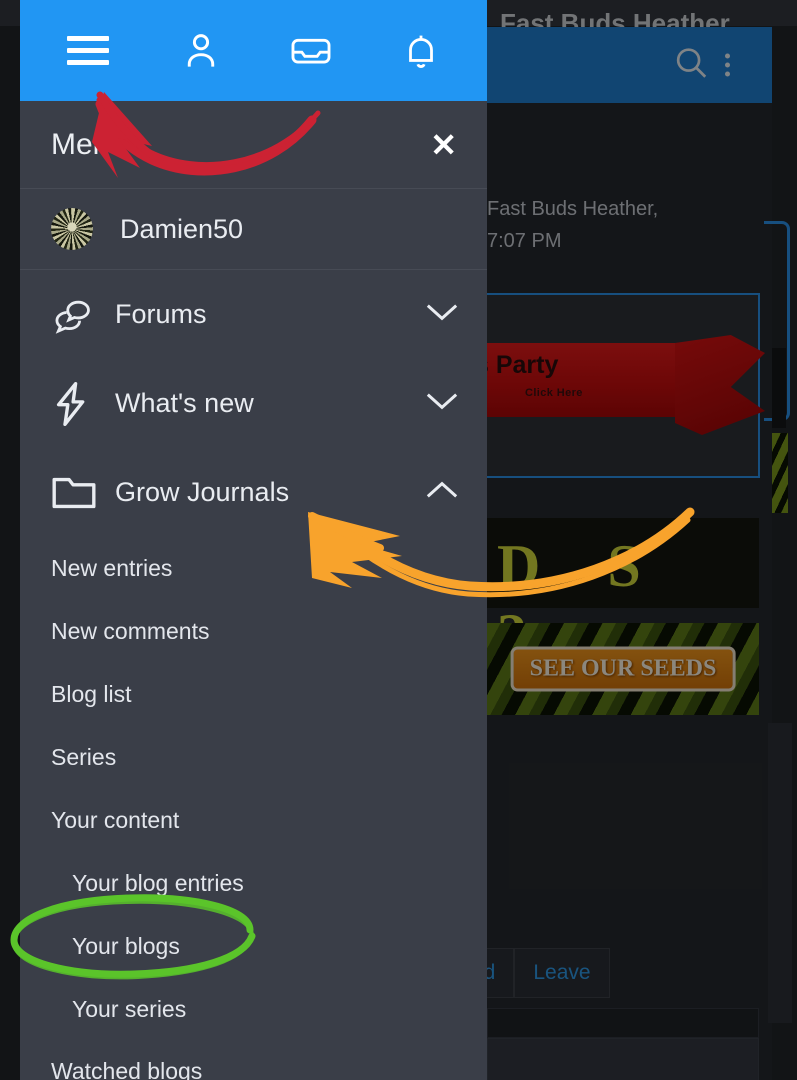  Describe the element at coordinates (253, 694) in the screenshot. I see `sidebar-subitem-blog-list: Blog list` at that location.